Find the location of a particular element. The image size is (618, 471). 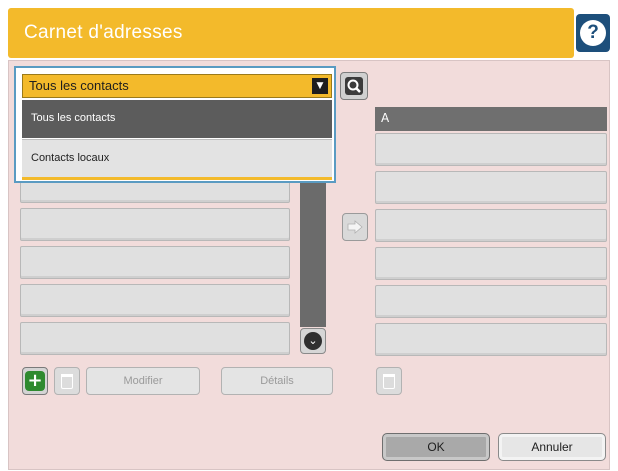

modify-button: Modifier is located at coordinates (143, 381).